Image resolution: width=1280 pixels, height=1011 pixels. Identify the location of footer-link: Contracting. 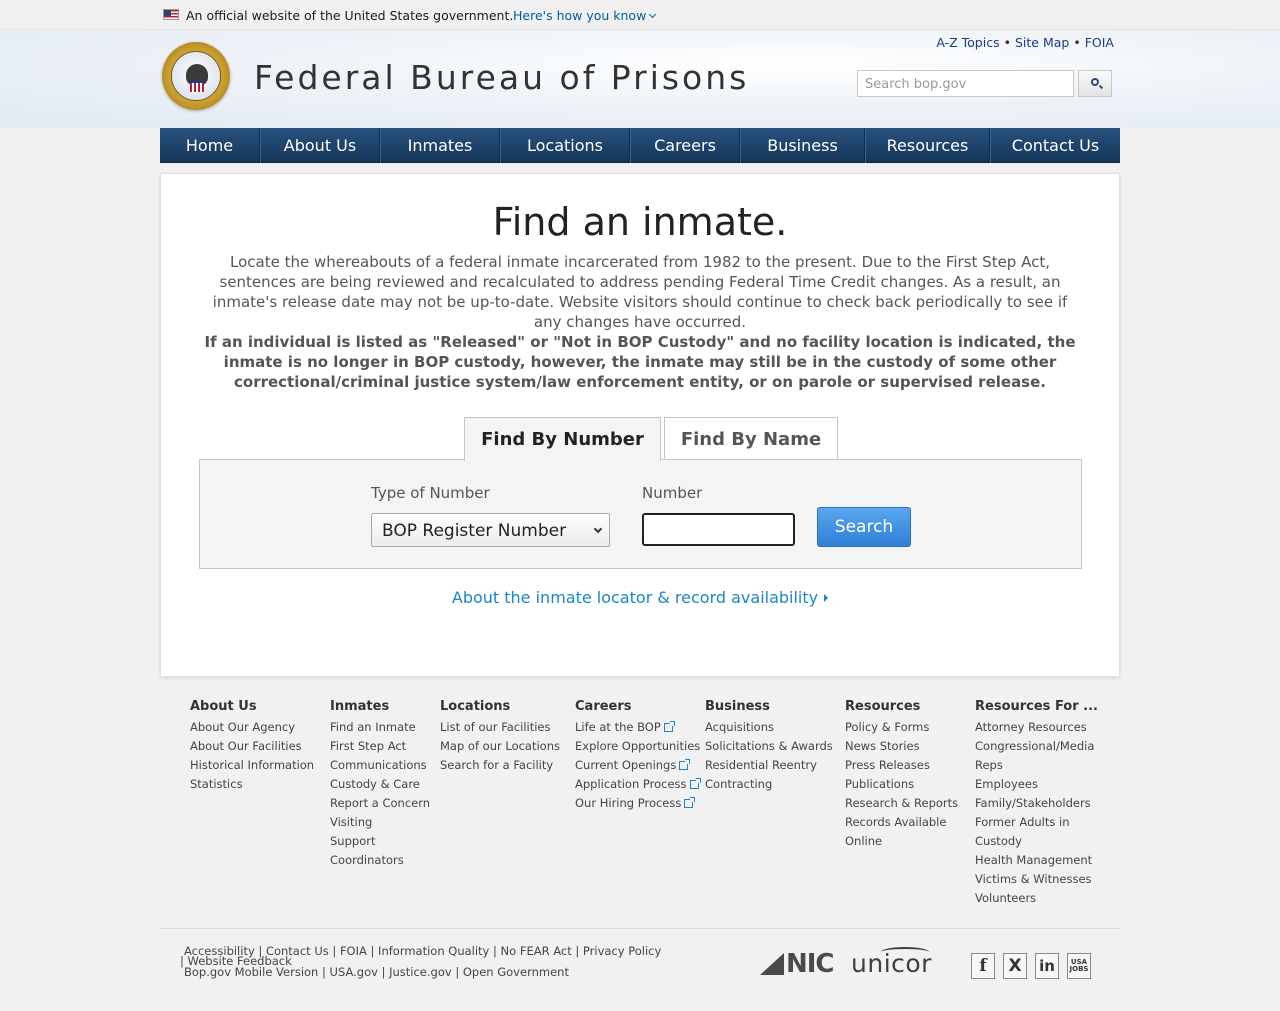
(769, 784).